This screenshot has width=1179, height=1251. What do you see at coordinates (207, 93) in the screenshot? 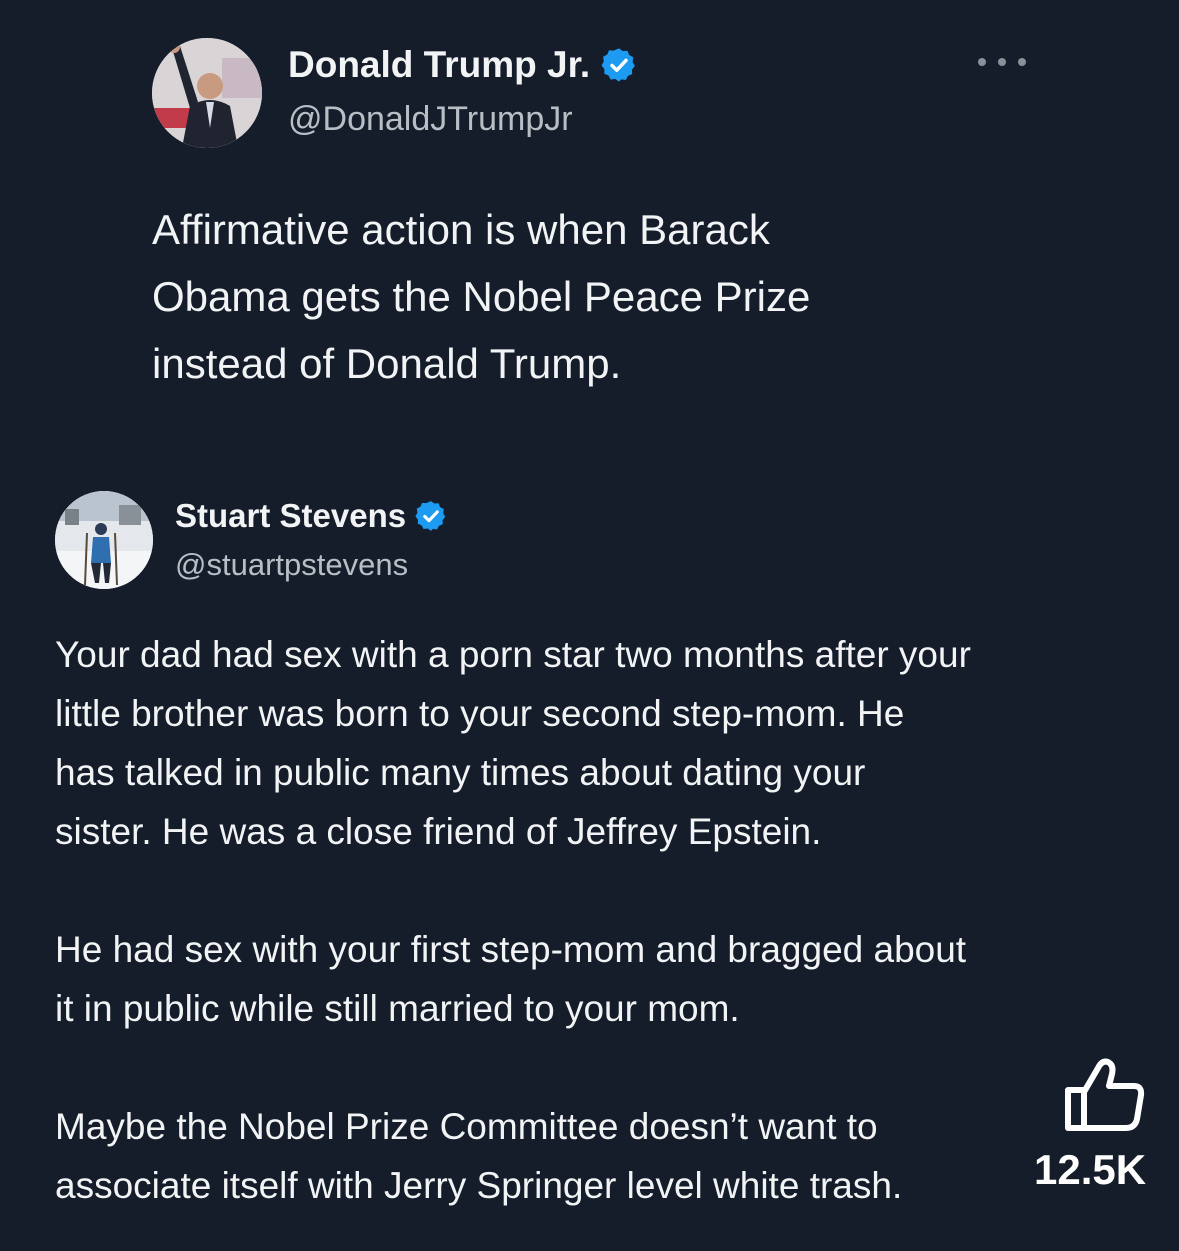
I see `avatar-donald-trump-jr` at bounding box center [207, 93].